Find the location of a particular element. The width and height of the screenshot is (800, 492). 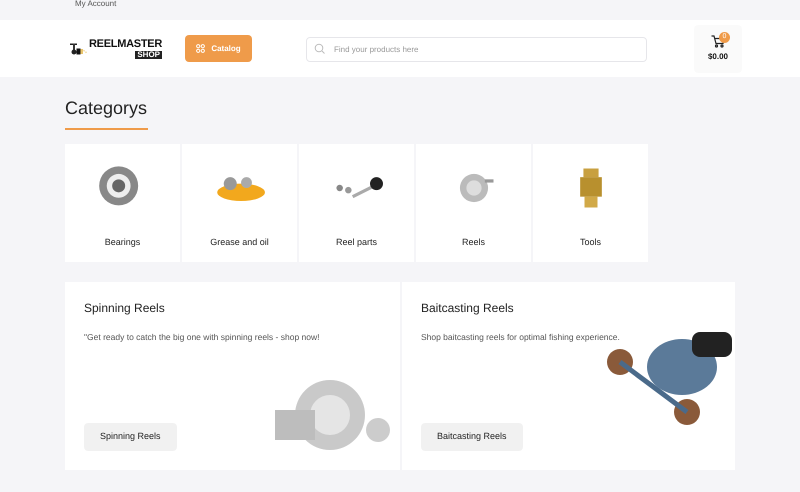

category-card: Reels is located at coordinates (473, 203).